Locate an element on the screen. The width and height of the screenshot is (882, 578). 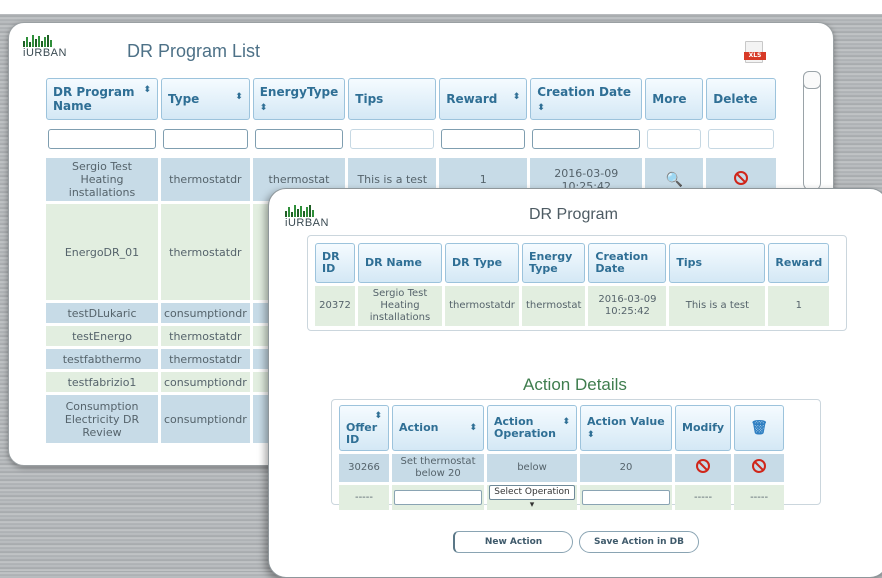
filter-energy-input is located at coordinates (299, 139).